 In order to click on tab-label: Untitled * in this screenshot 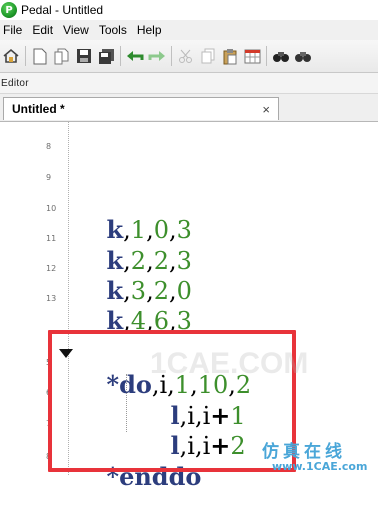, I will do `click(38, 109)`.